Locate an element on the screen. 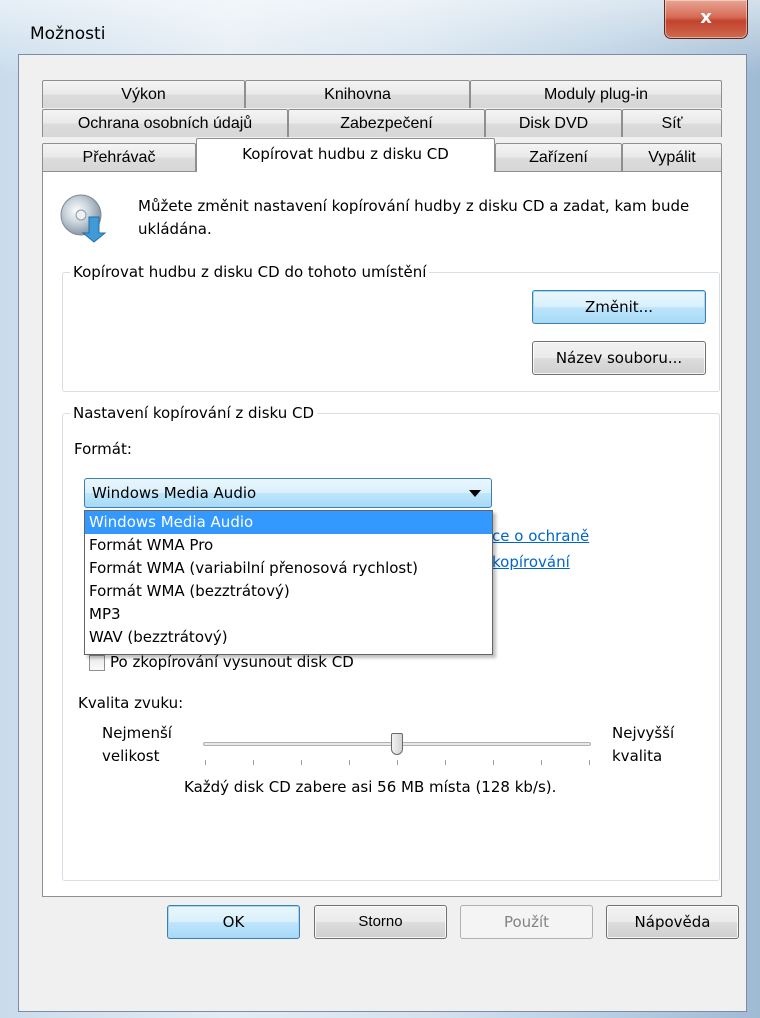  quality-min-line2: velikost is located at coordinates (131, 756).